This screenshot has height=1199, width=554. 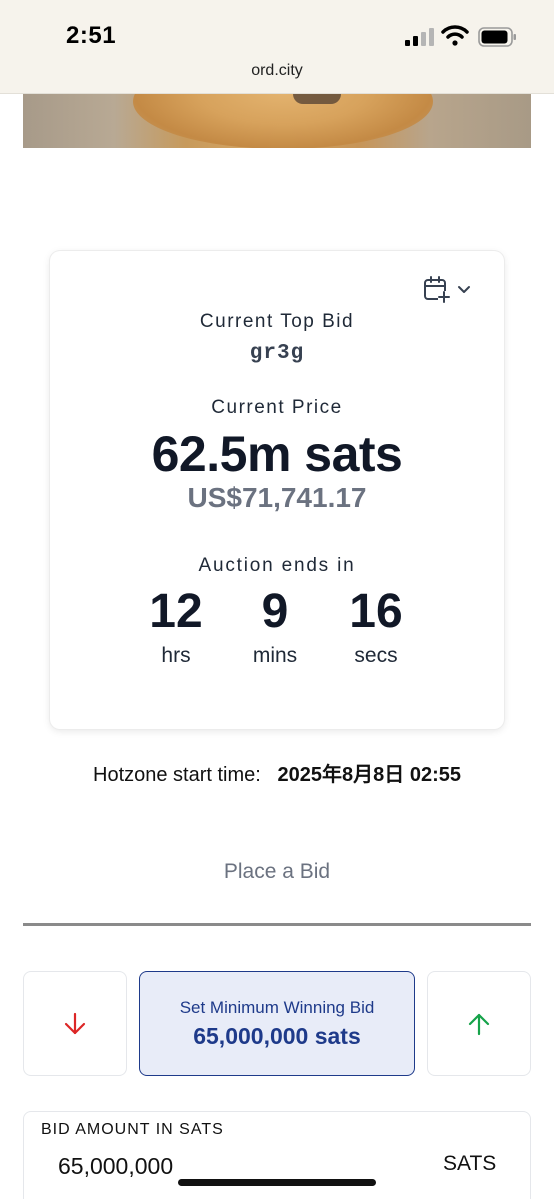 I want to click on arrow-up-icon, so click(x=479, y=1024).